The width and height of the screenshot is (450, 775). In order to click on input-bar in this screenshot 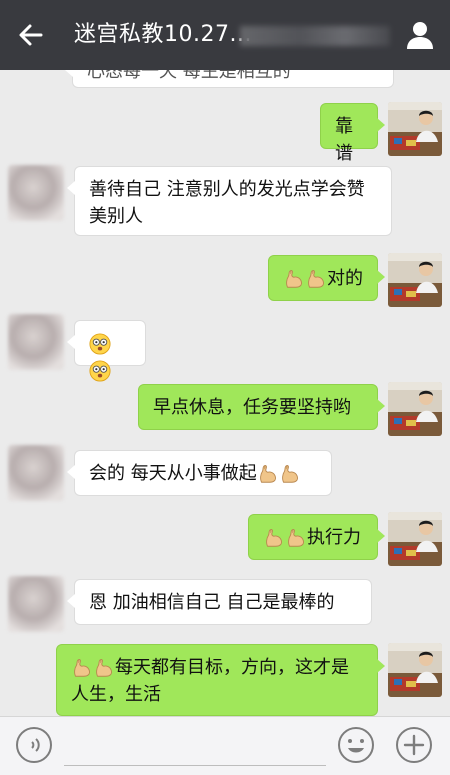, I will do `click(225, 745)`.